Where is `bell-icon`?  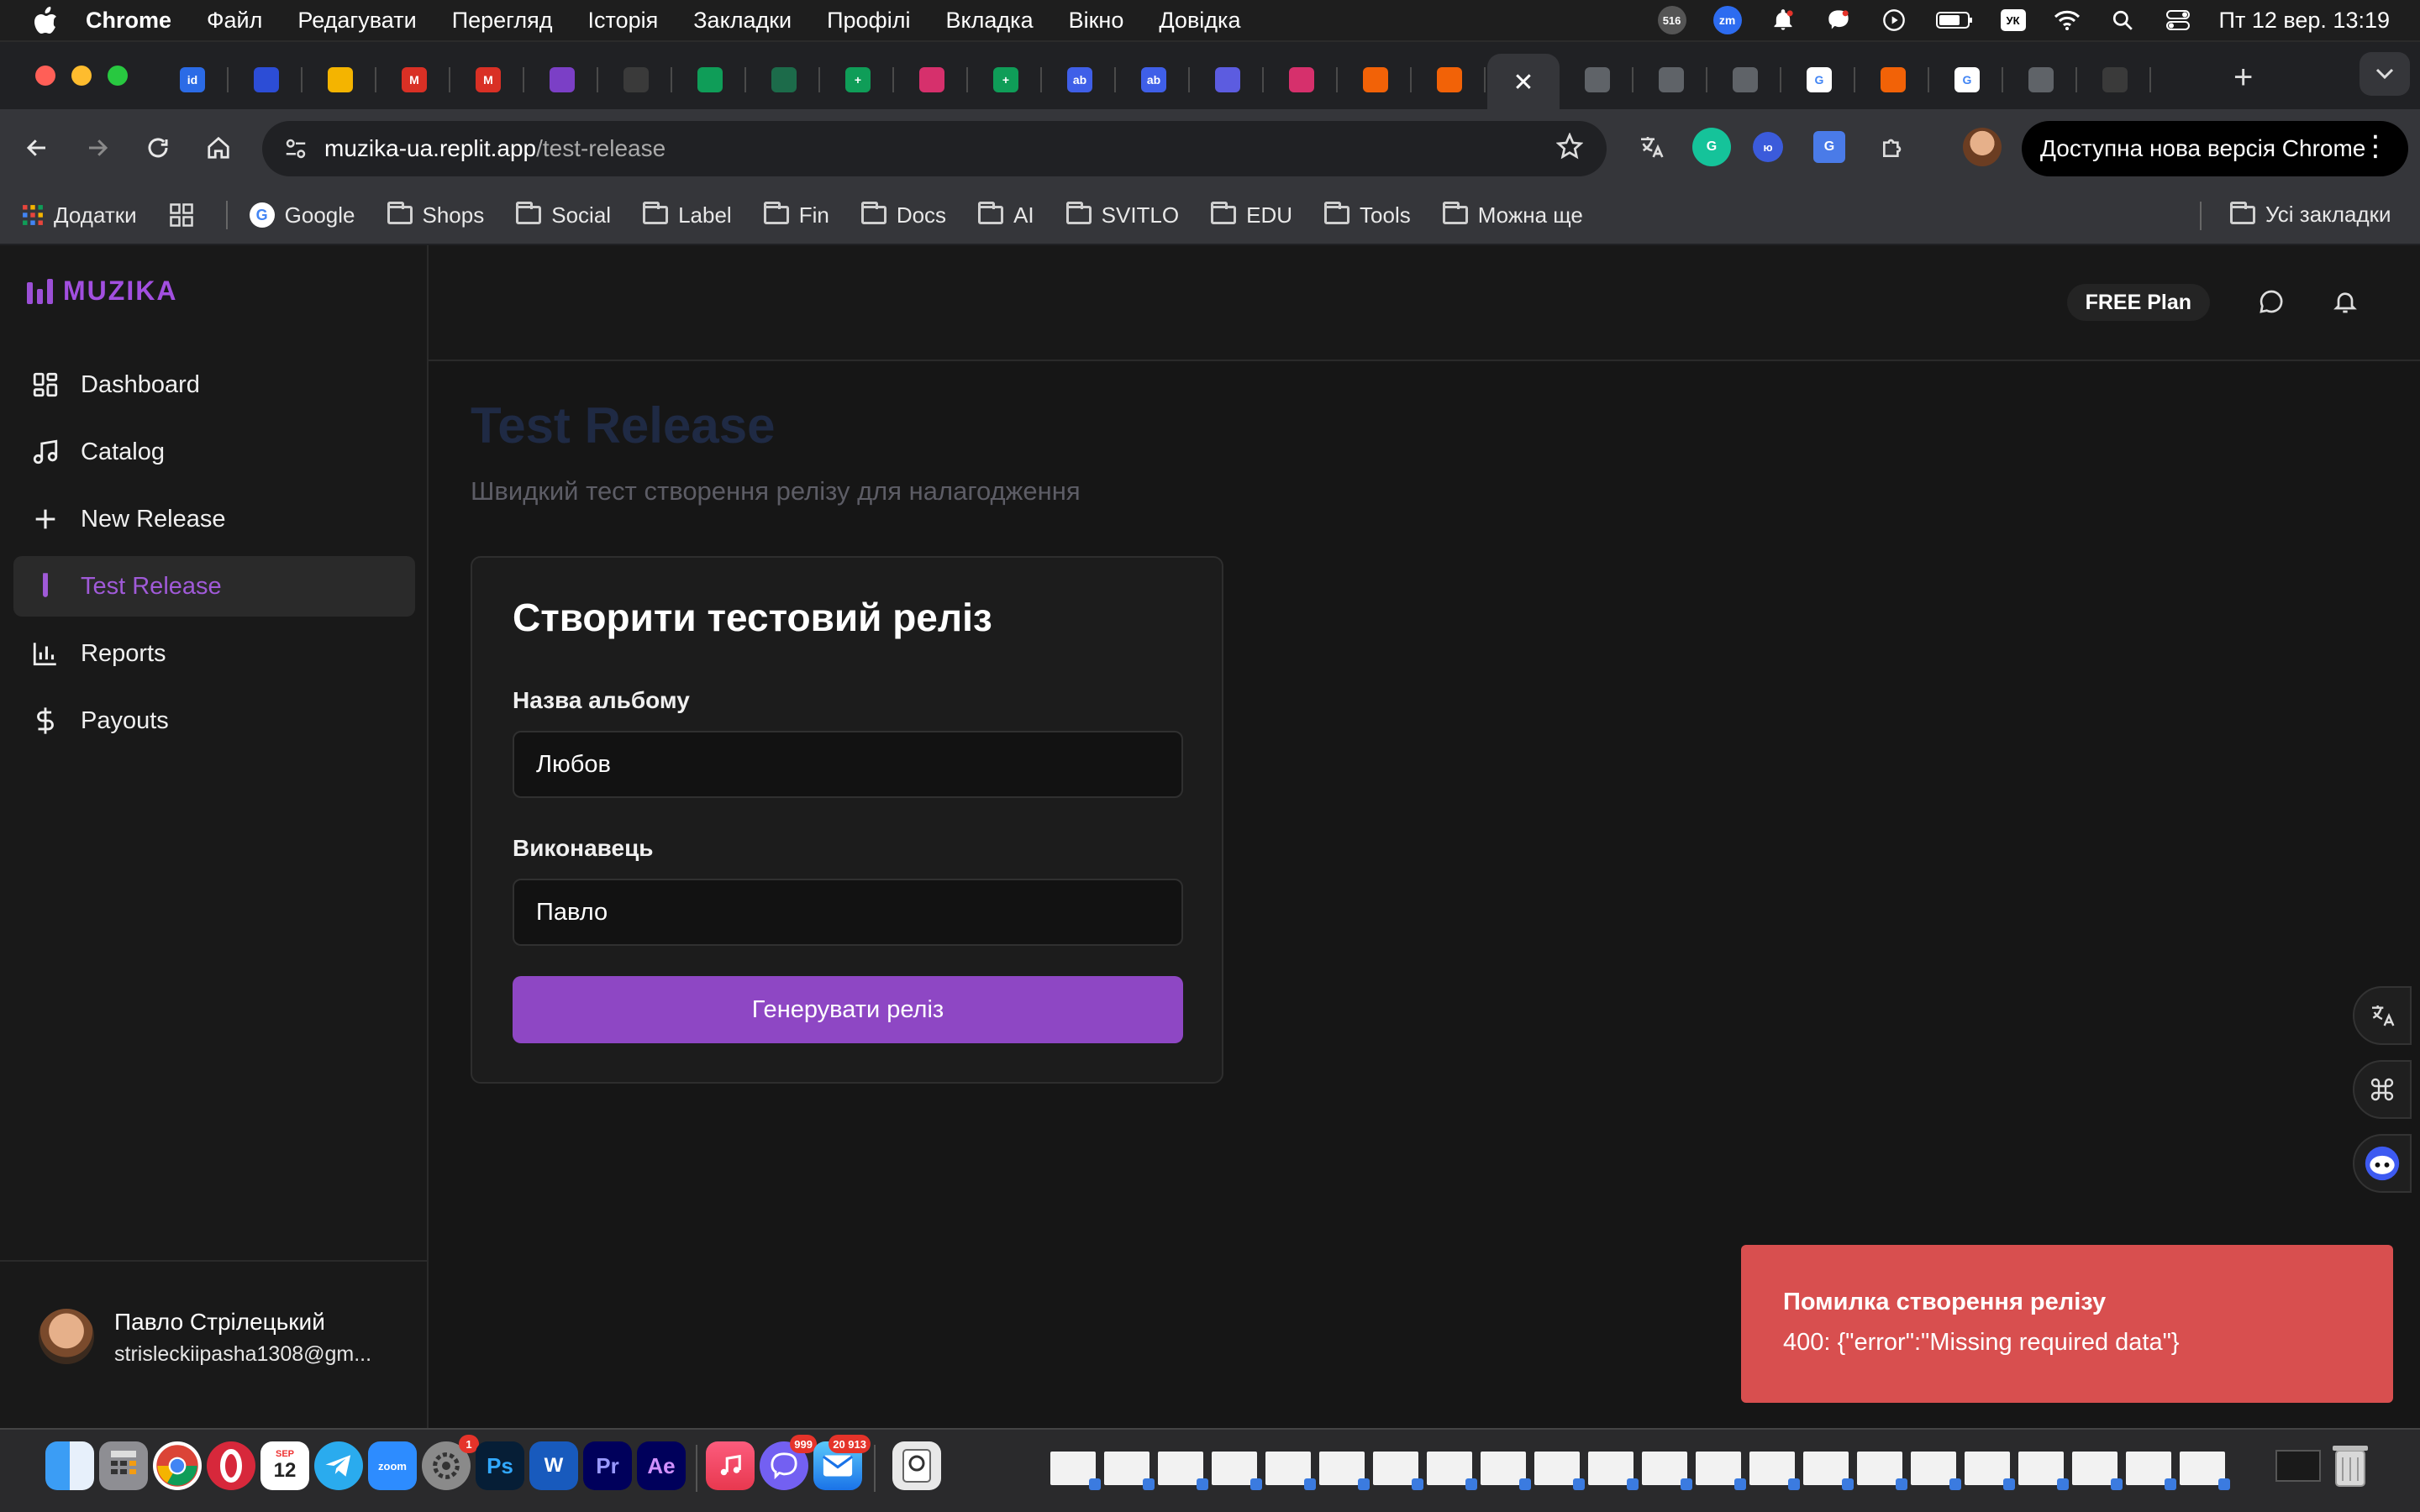
bell-icon is located at coordinates (2345, 301).